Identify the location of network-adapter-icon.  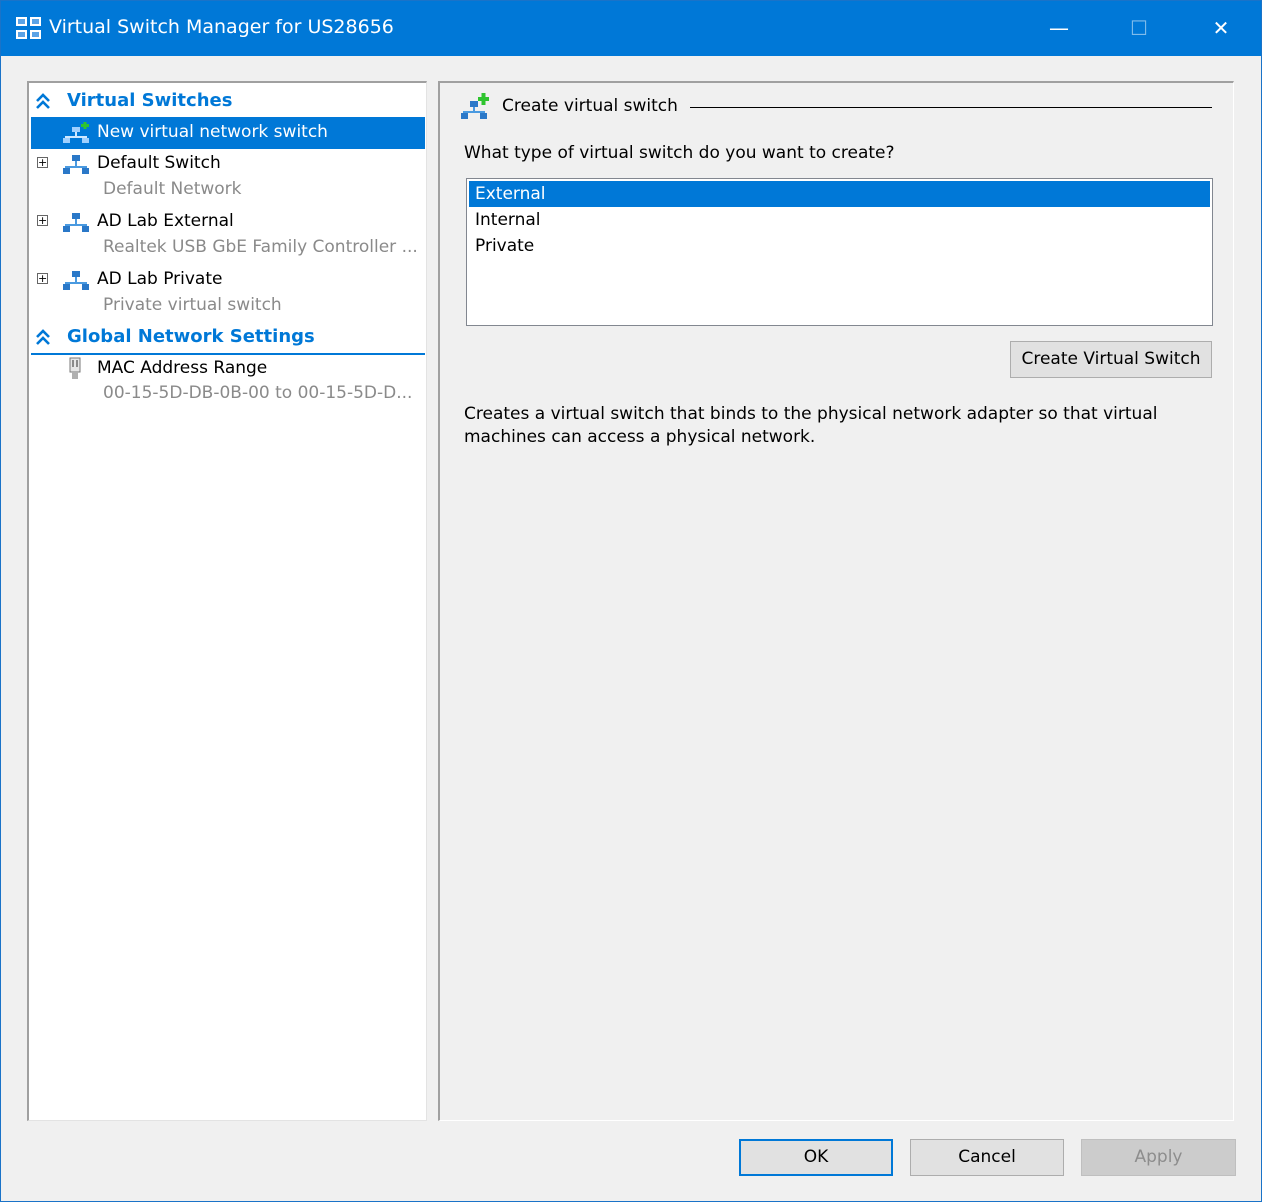
(75, 368).